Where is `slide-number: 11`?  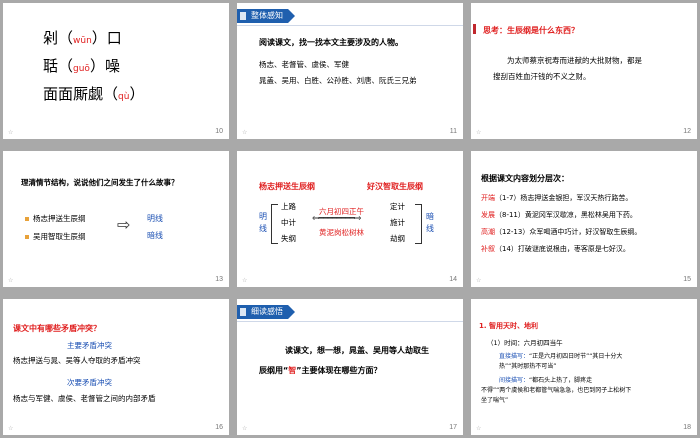
slide-number: 11 is located at coordinates (453, 131).